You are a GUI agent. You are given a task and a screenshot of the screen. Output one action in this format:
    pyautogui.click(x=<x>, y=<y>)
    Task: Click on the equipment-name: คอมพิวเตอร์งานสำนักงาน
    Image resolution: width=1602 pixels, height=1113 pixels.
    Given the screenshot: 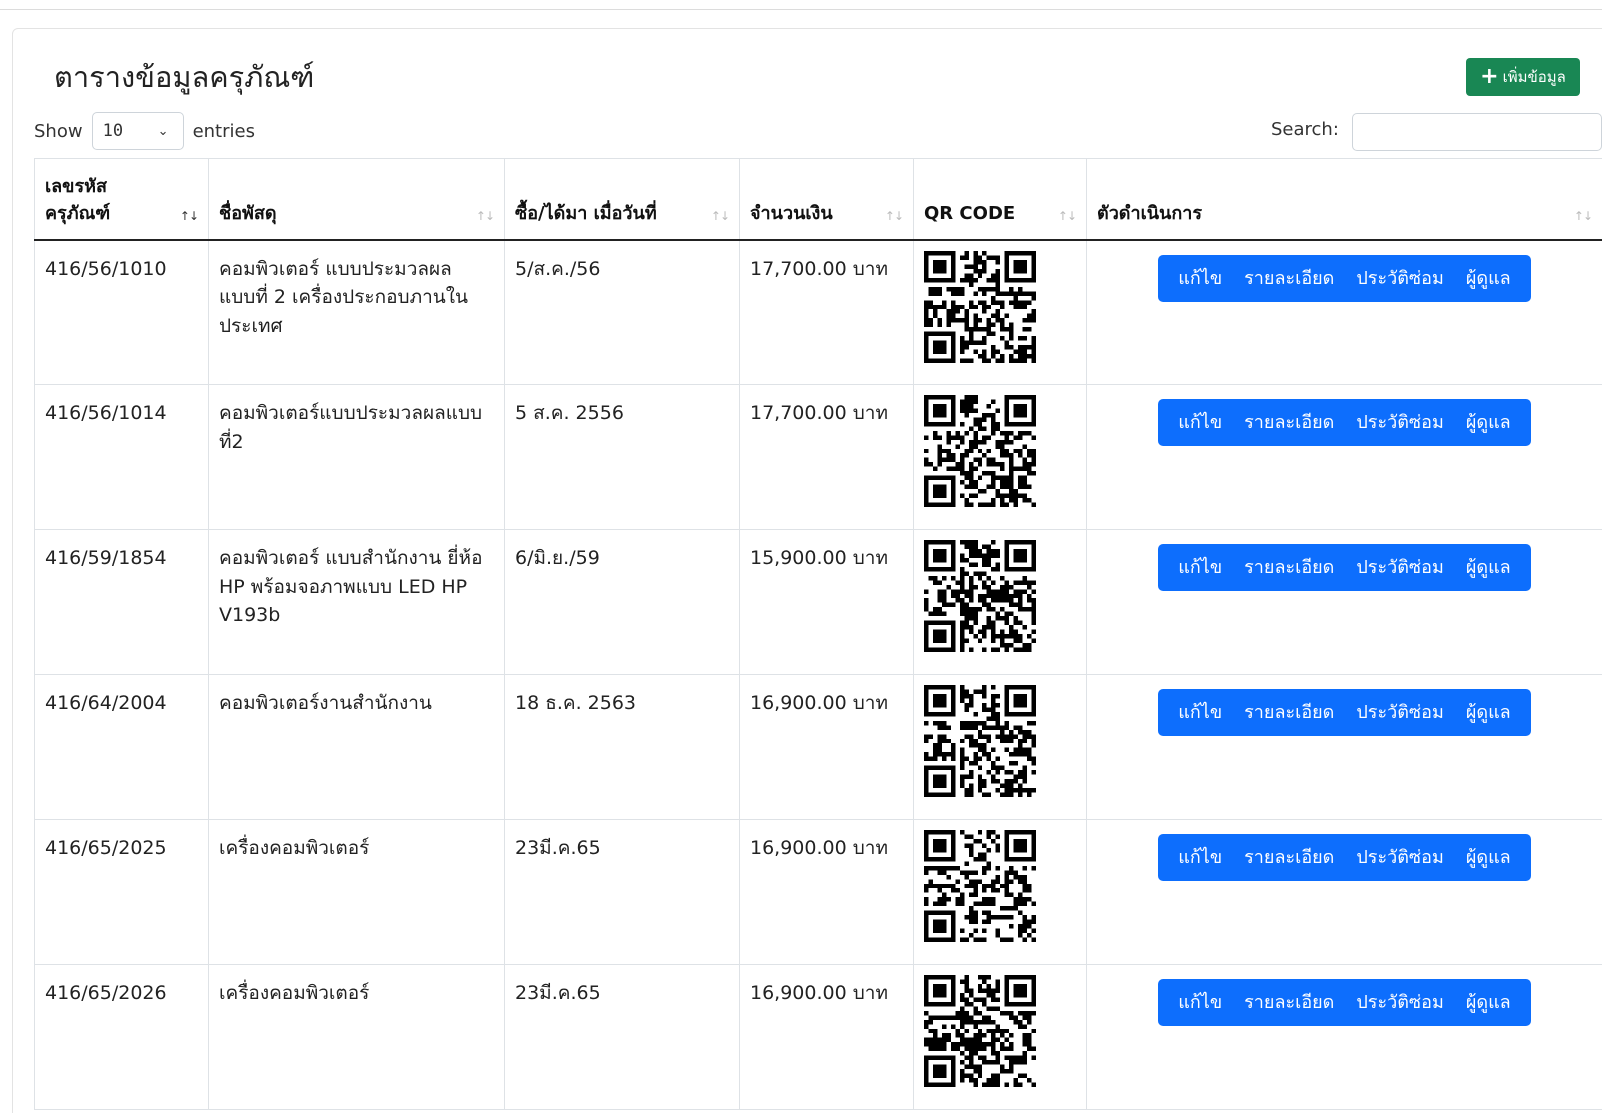 What is the action you would take?
    pyautogui.click(x=325, y=703)
    